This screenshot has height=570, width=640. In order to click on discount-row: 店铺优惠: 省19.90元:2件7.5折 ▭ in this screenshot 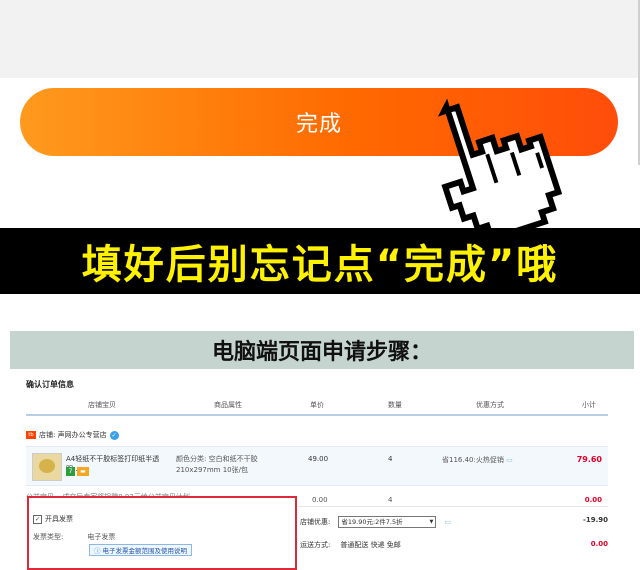, I will do `click(375, 522)`.